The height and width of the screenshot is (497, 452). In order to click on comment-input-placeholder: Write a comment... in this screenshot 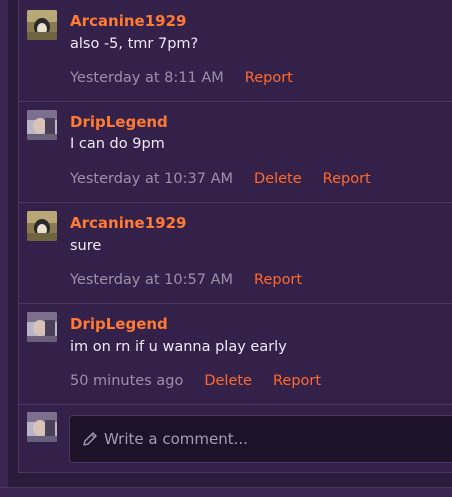, I will do `click(176, 439)`.